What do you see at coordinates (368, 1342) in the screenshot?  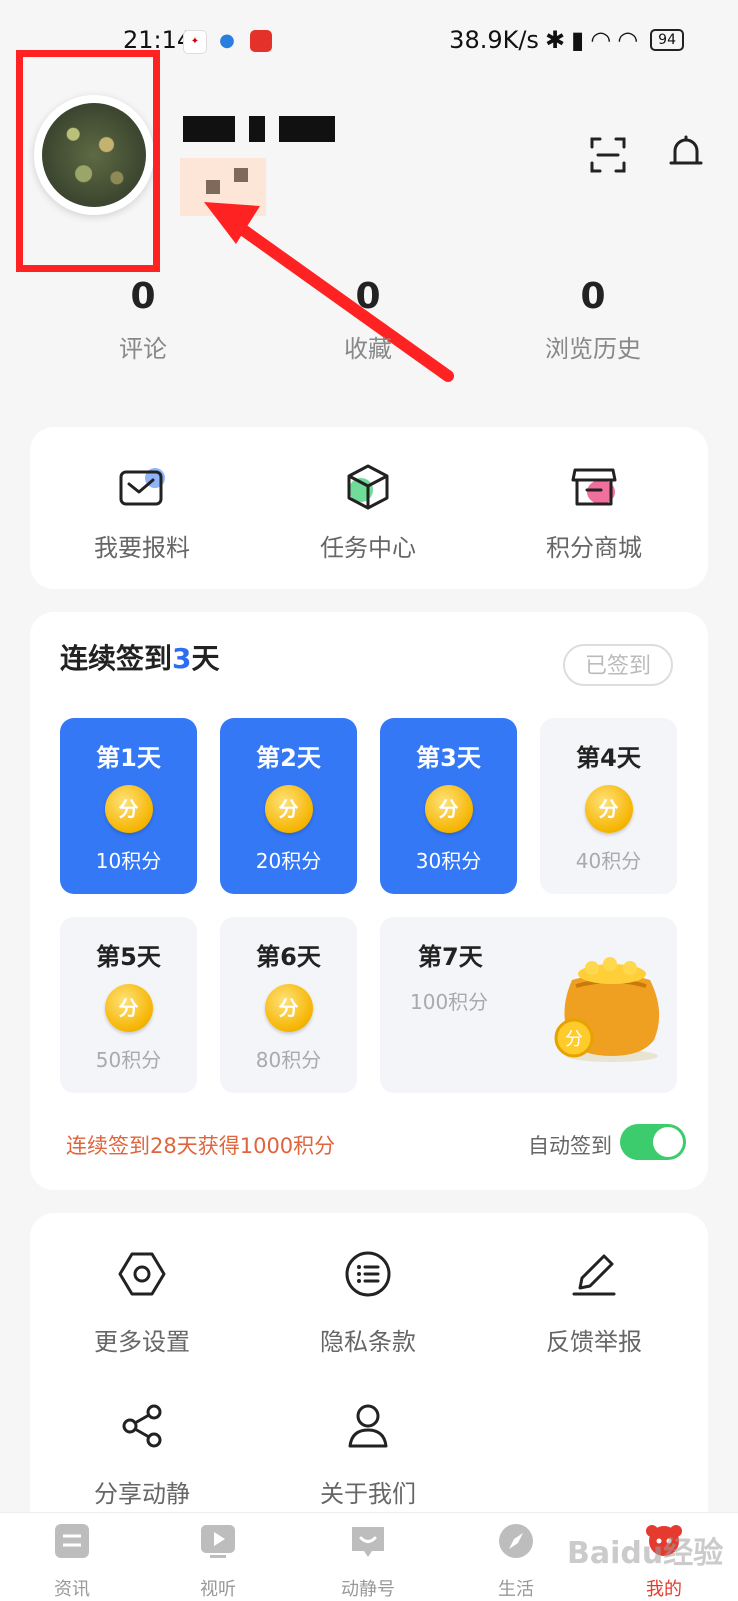 I see `settings-label: 隐私条款` at bounding box center [368, 1342].